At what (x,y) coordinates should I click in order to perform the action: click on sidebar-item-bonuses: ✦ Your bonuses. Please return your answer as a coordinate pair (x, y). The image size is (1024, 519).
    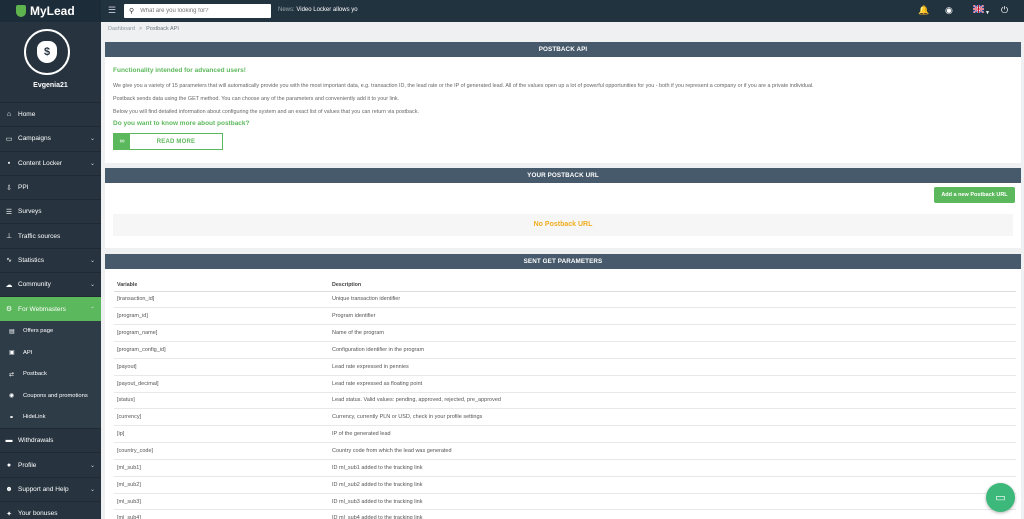
    Looking at the image, I should click on (50, 510).